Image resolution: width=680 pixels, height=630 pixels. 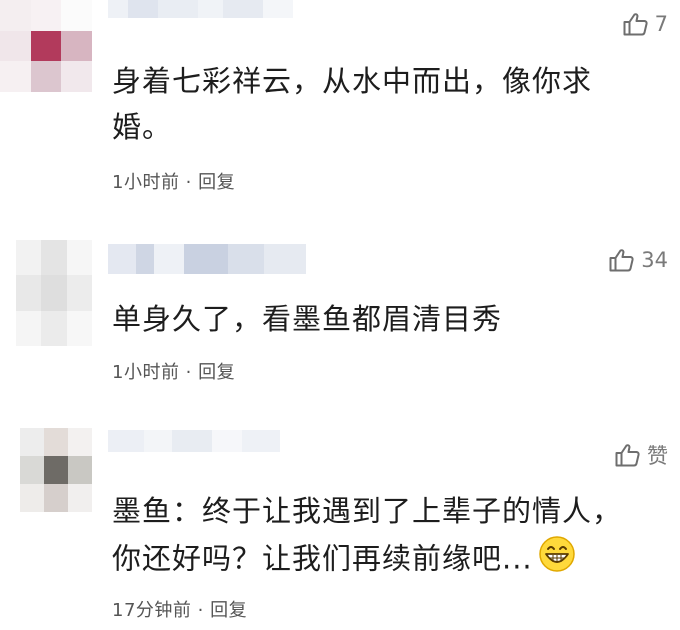 I want to click on comment-text-line: 身着七彩祥云，从水中而出，像你求, so click(x=352, y=81).